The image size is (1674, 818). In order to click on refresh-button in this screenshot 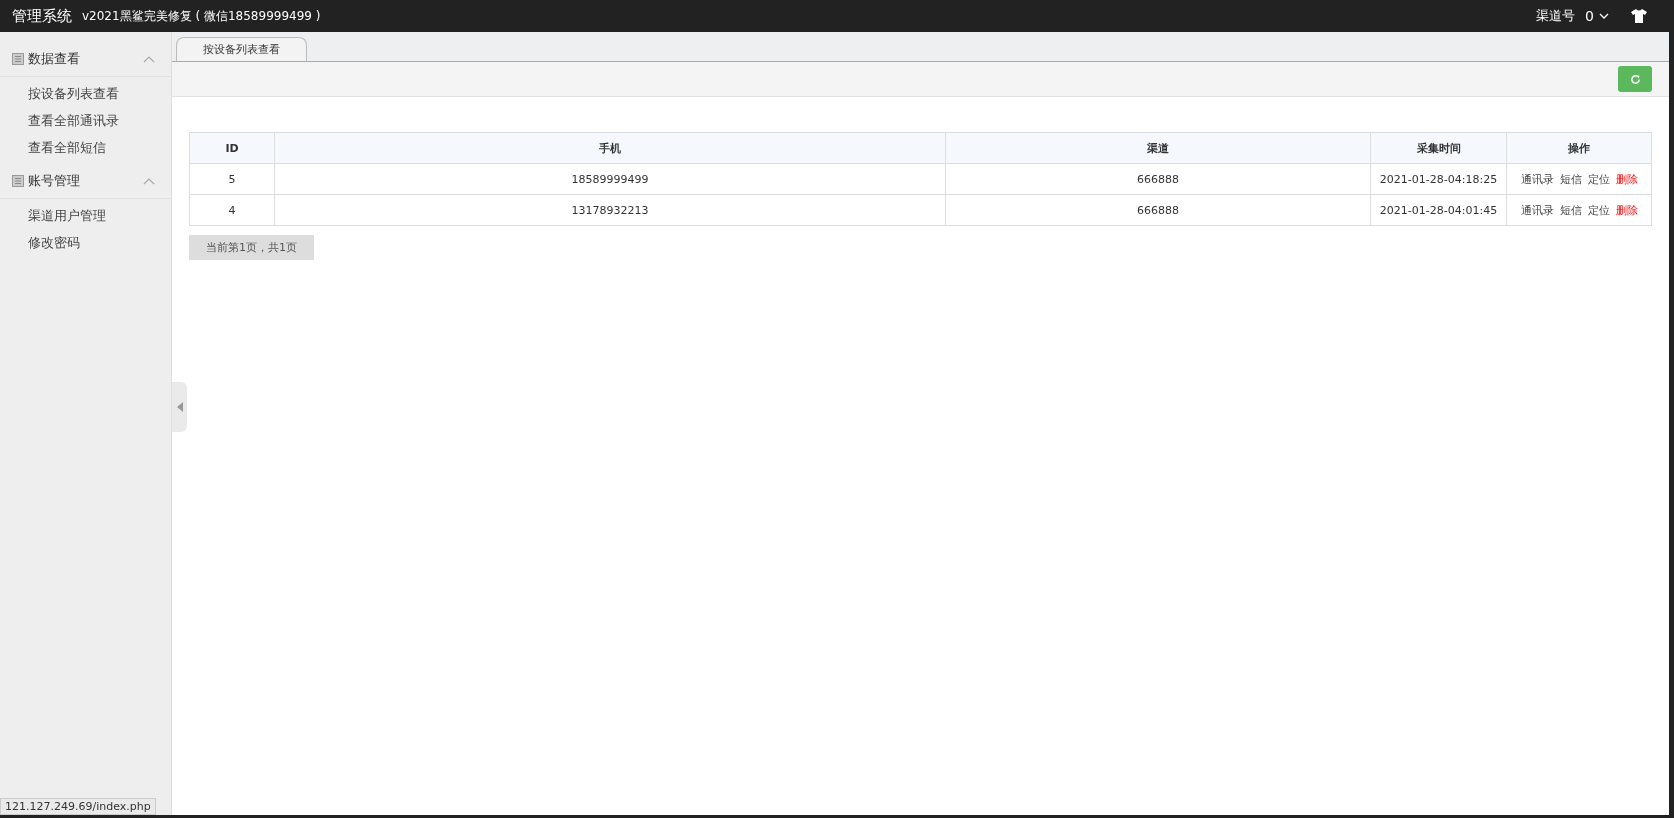, I will do `click(1635, 79)`.